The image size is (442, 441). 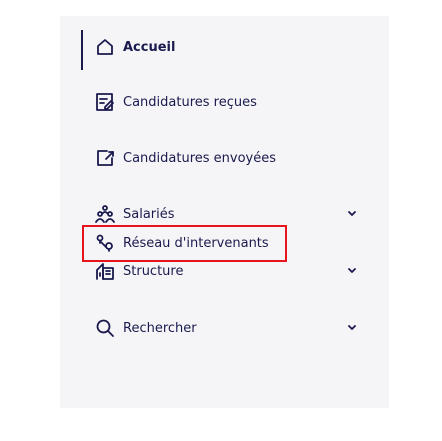 I want to click on group-icon, so click(x=105, y=214).